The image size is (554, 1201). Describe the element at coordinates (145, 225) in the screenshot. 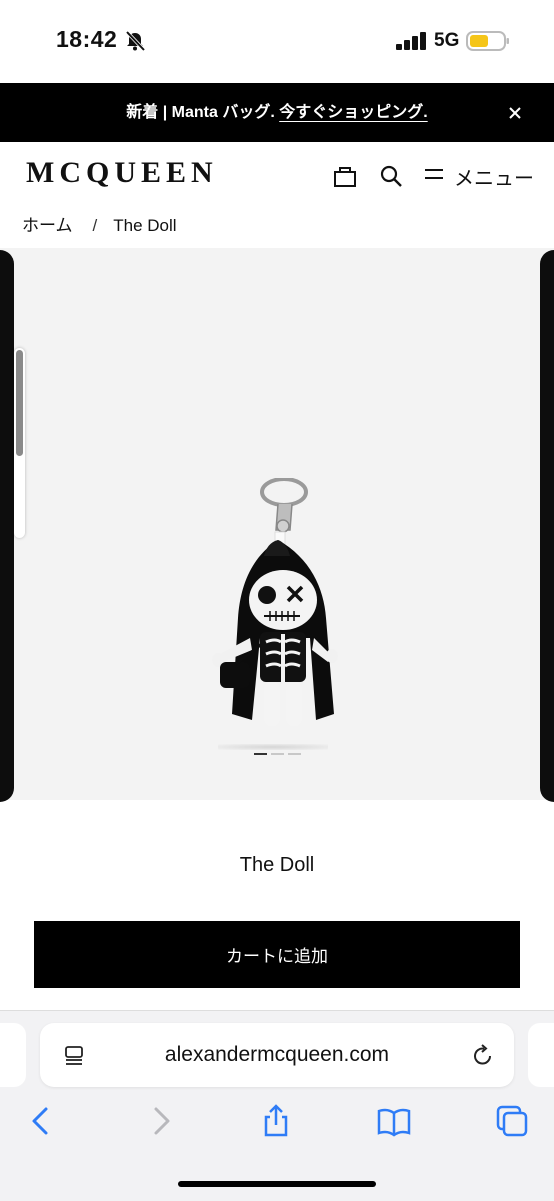

I see `breadcrumb-current: The Doll` at that location.